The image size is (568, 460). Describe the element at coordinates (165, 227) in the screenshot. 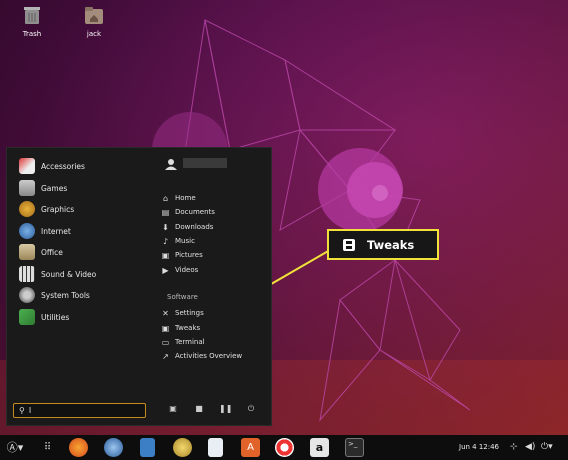

I see `downloads-icon: ⬇` at that location.